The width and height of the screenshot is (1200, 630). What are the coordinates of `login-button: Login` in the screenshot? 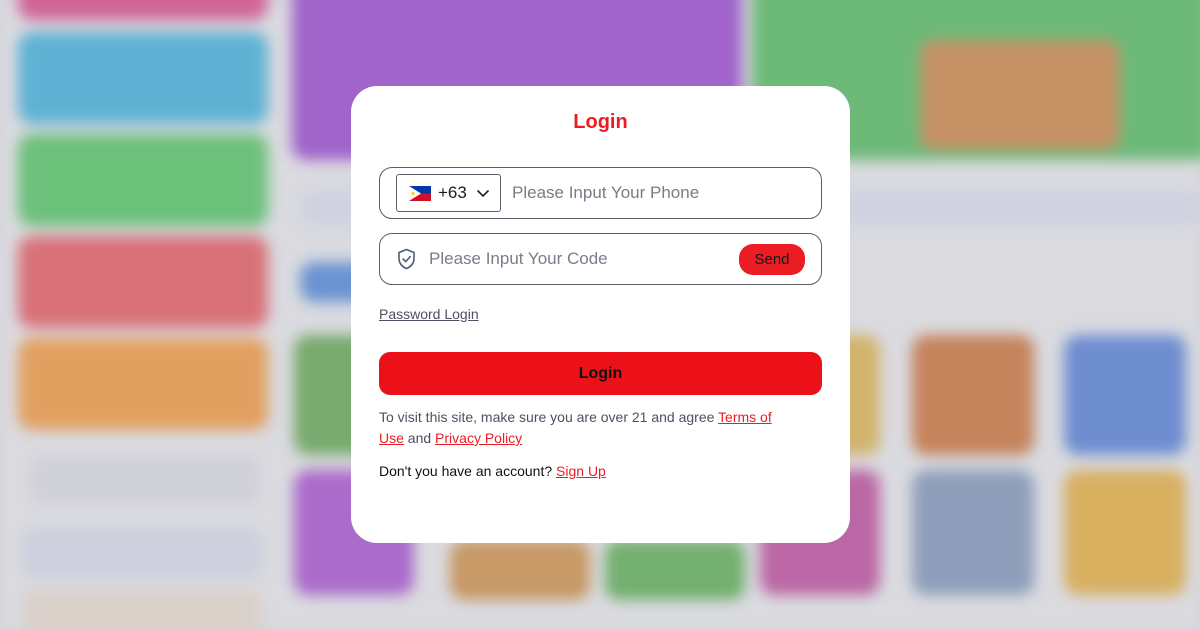 It's located at (600, 373).